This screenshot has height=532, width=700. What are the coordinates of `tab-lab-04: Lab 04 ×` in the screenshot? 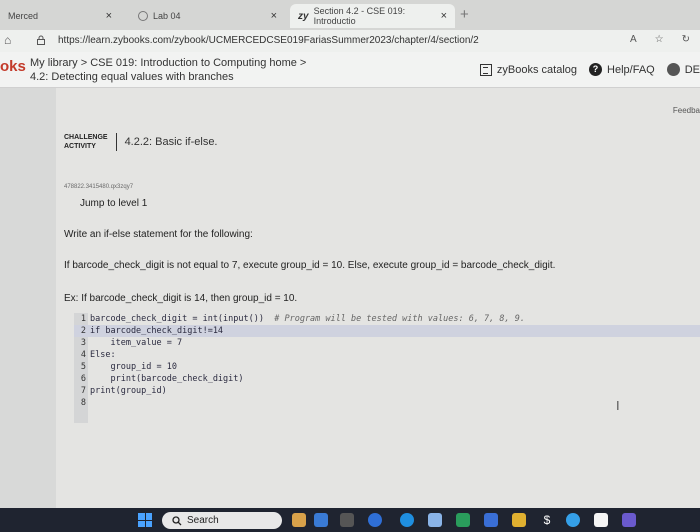 It's located at (207, 16).